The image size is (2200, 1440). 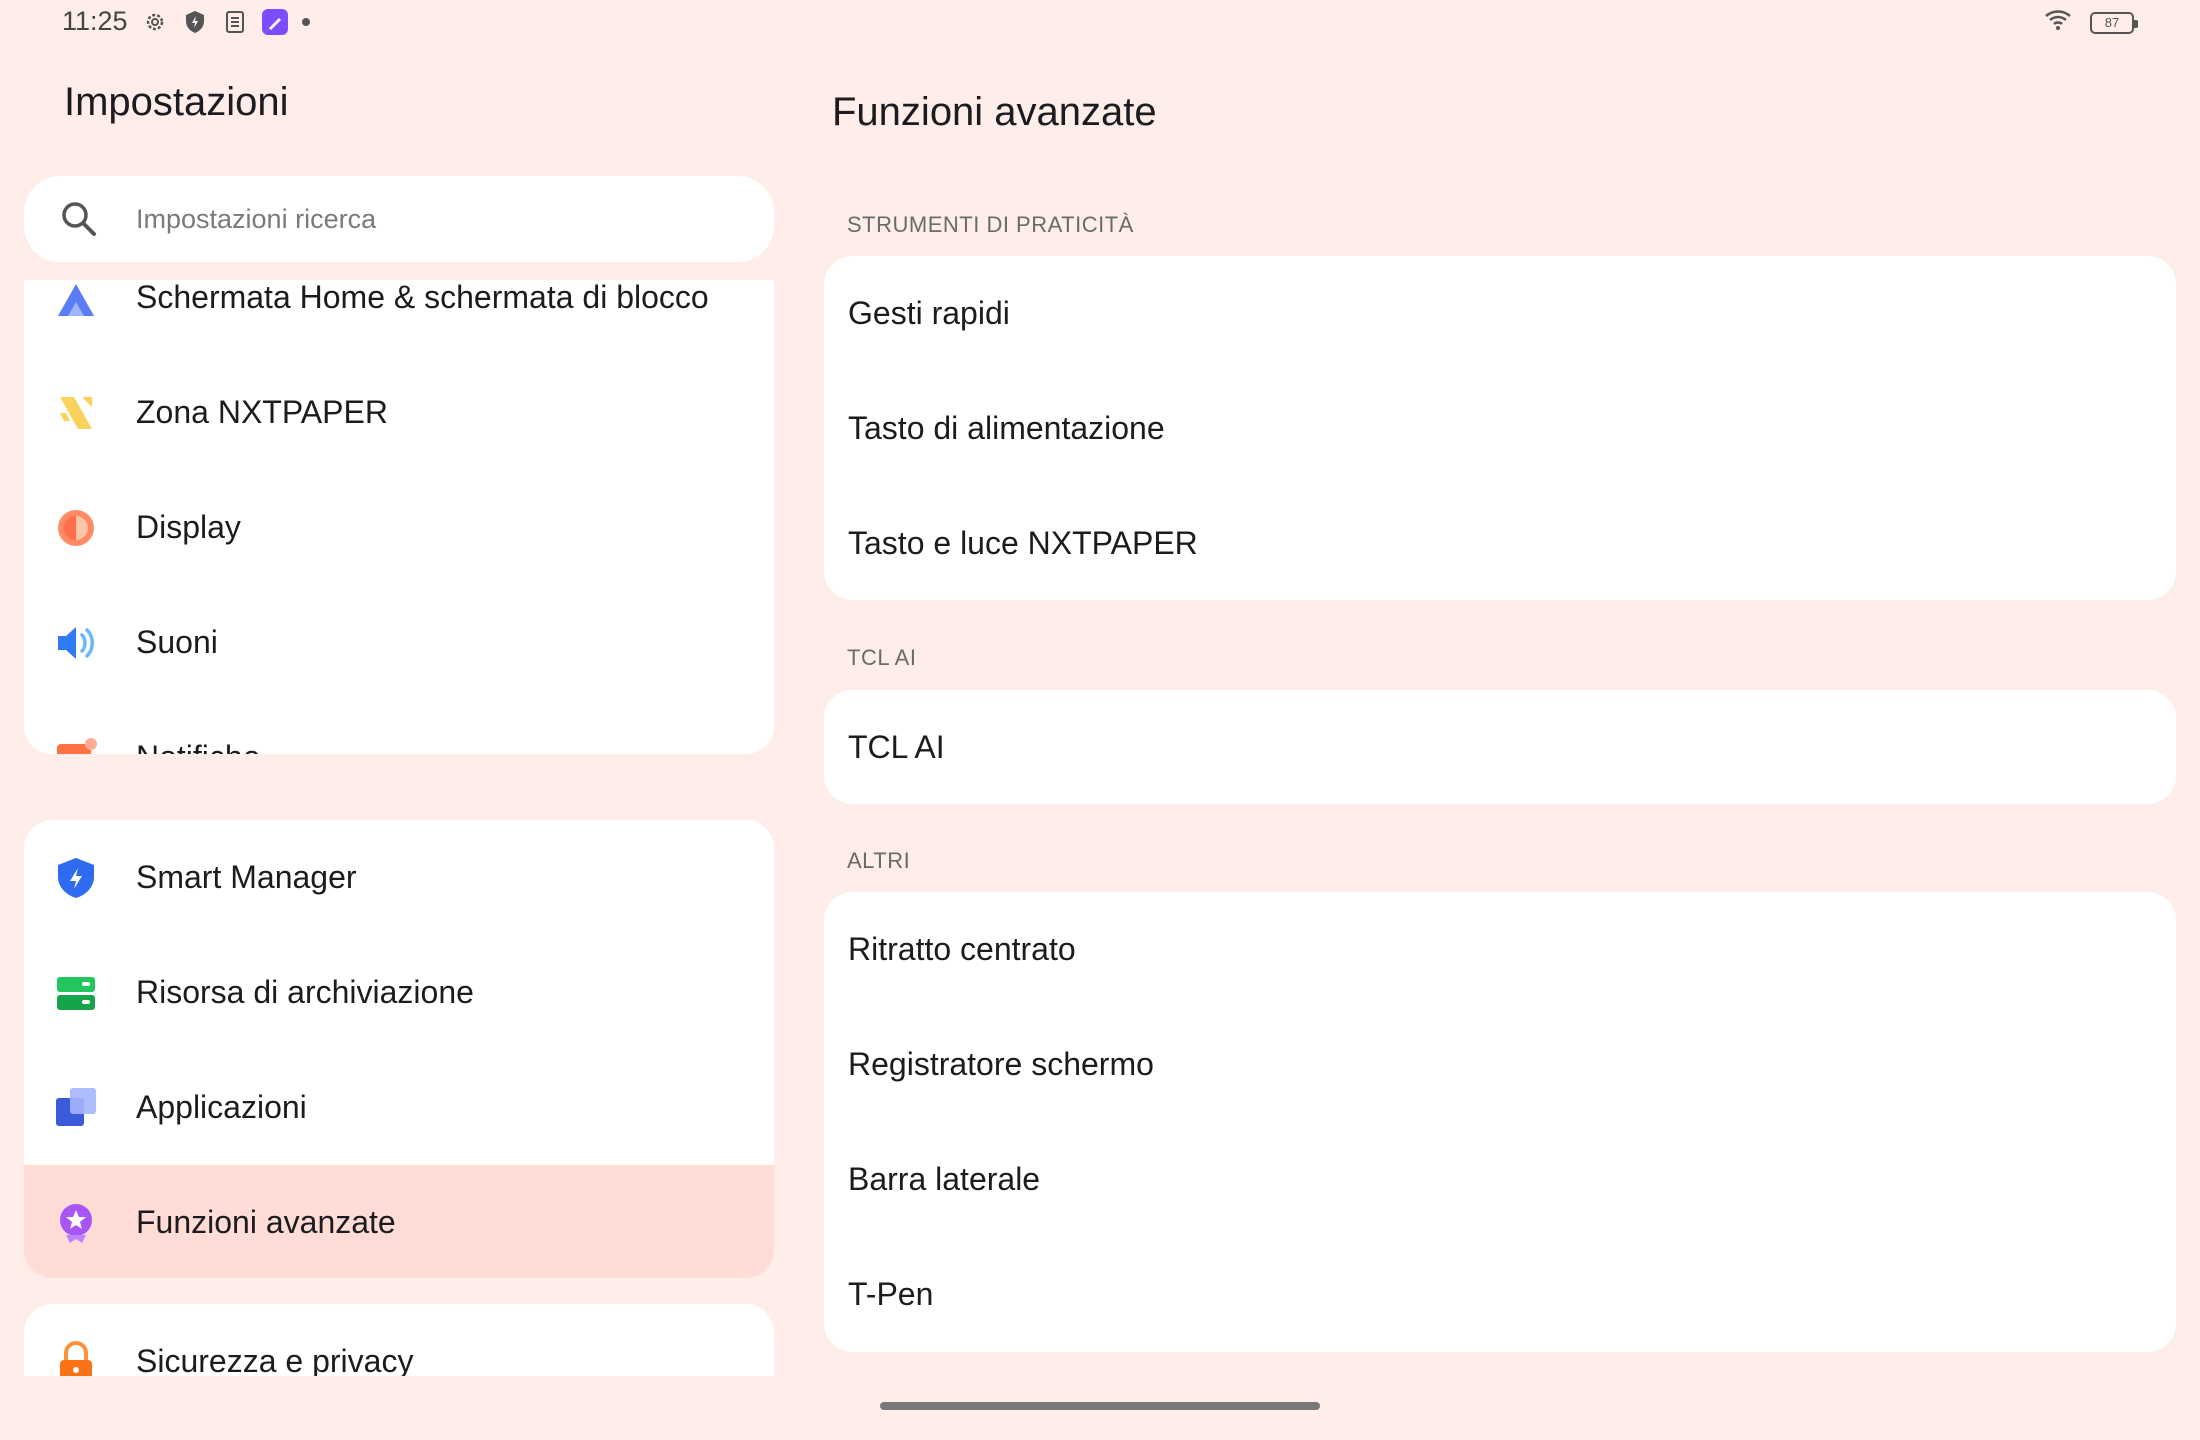 I want to click on battery-icon: 87, so click(x=2114, y=22).